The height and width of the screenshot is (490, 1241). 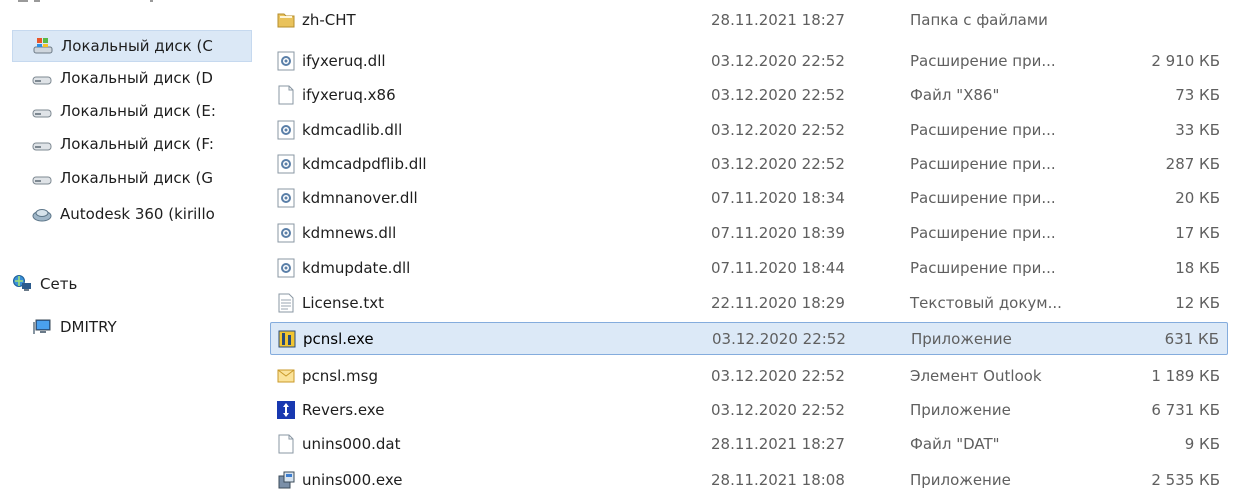 I want to click on file-row: zh-CHT 28.11.2021 18:27 Папка с файлами, so click(x=749, y=19).